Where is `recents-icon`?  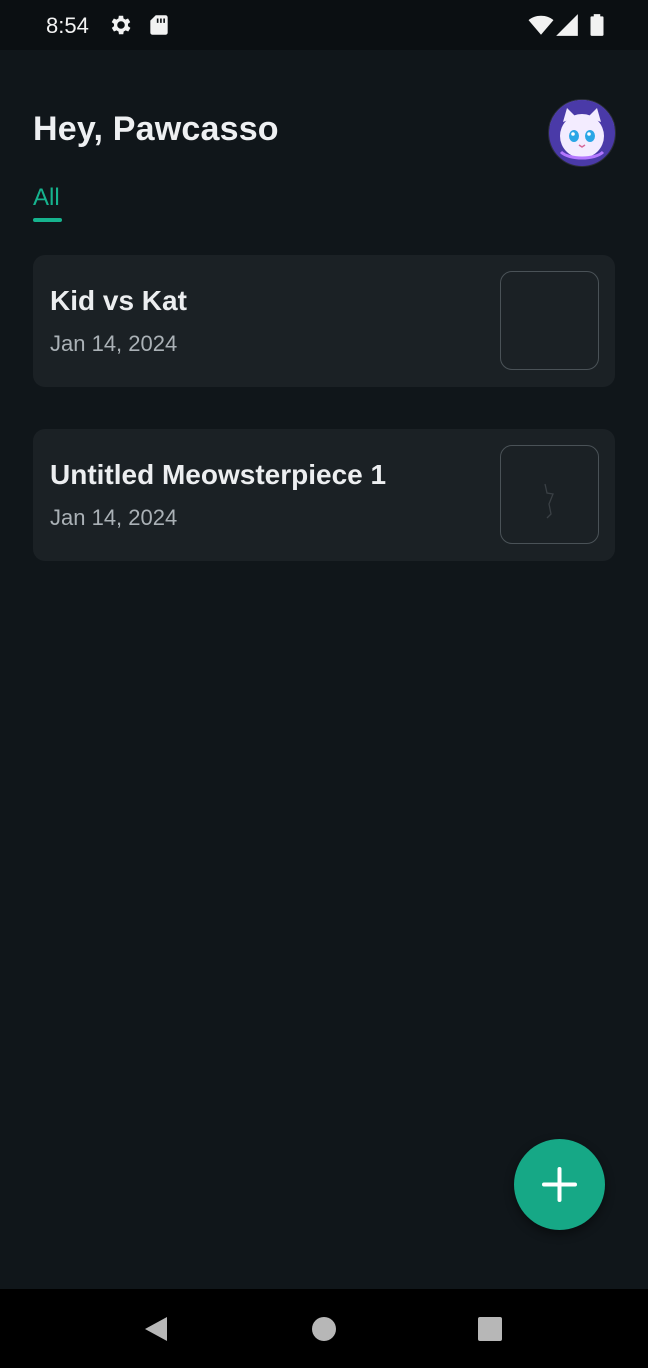
recents-icon is located at coordinates (490, 1329).